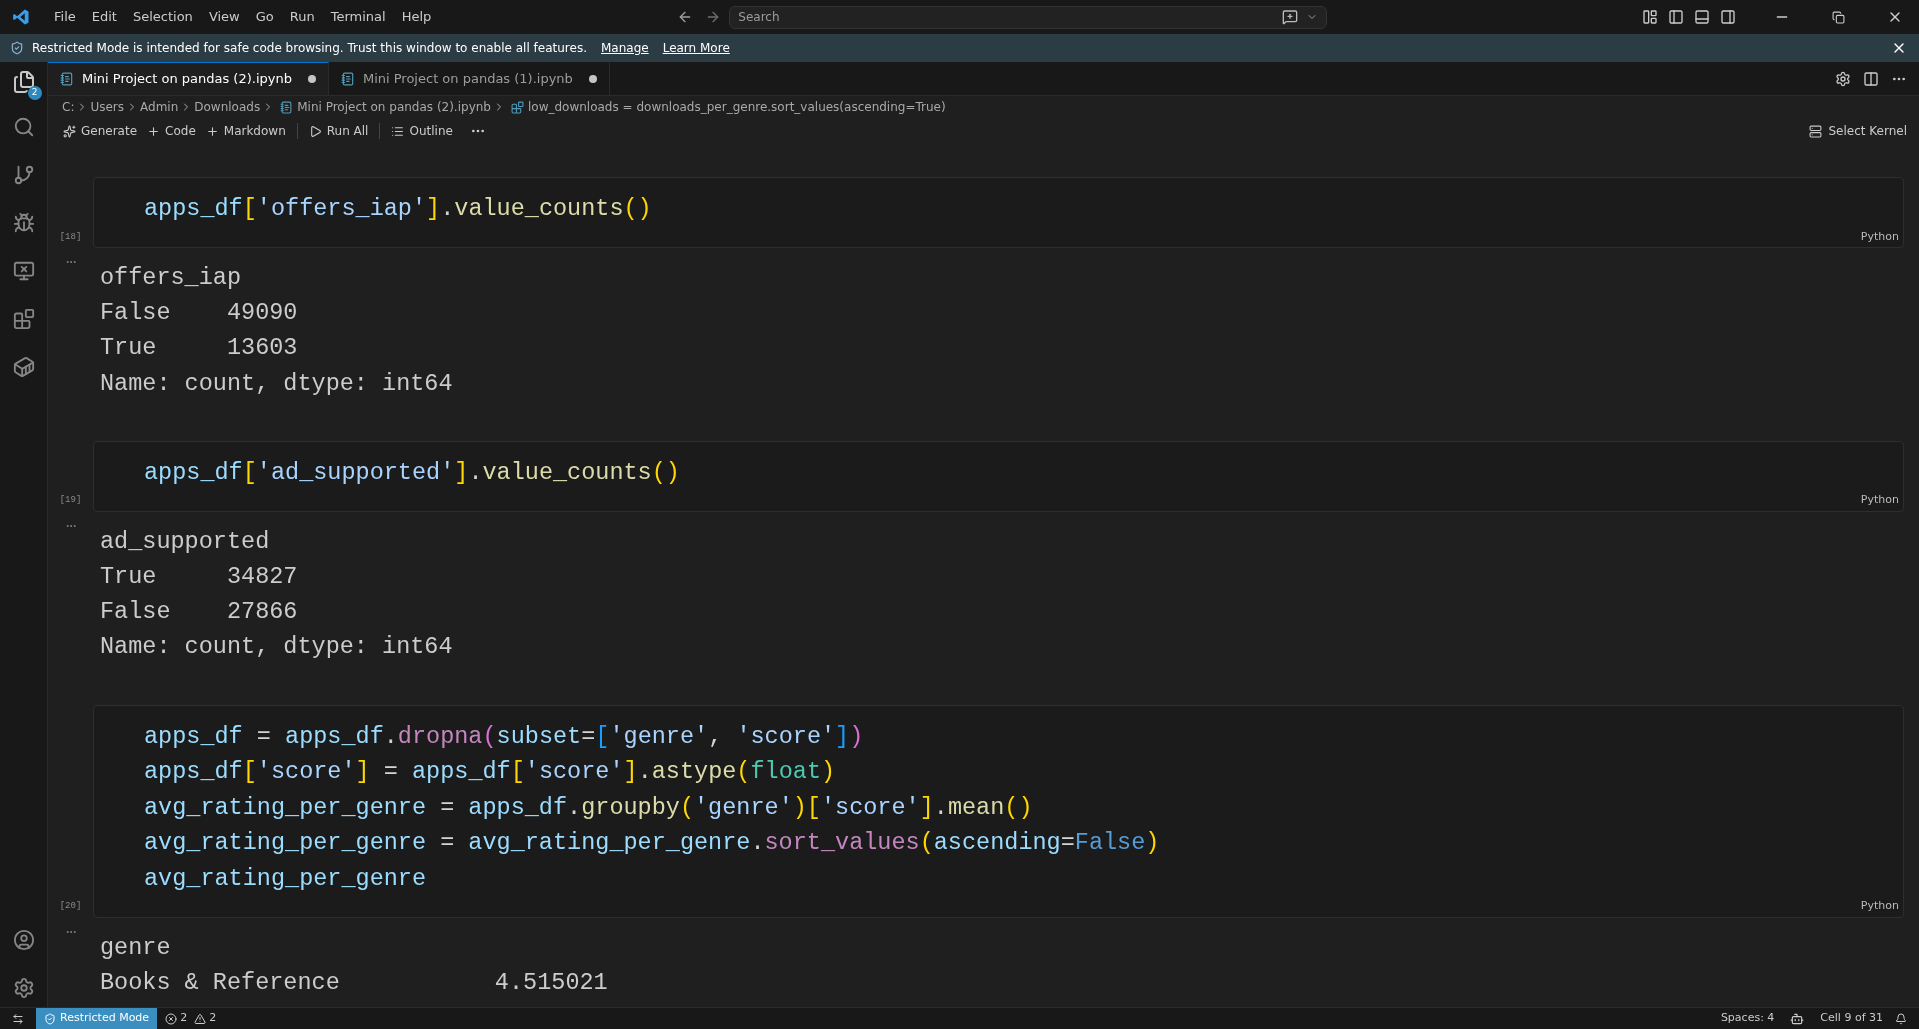  What do you see at coordinates (412, 472) in the screenshot?
I see `code-line: apps_df['ad_supported'].value_counts()` at bounding box center [412, 472].